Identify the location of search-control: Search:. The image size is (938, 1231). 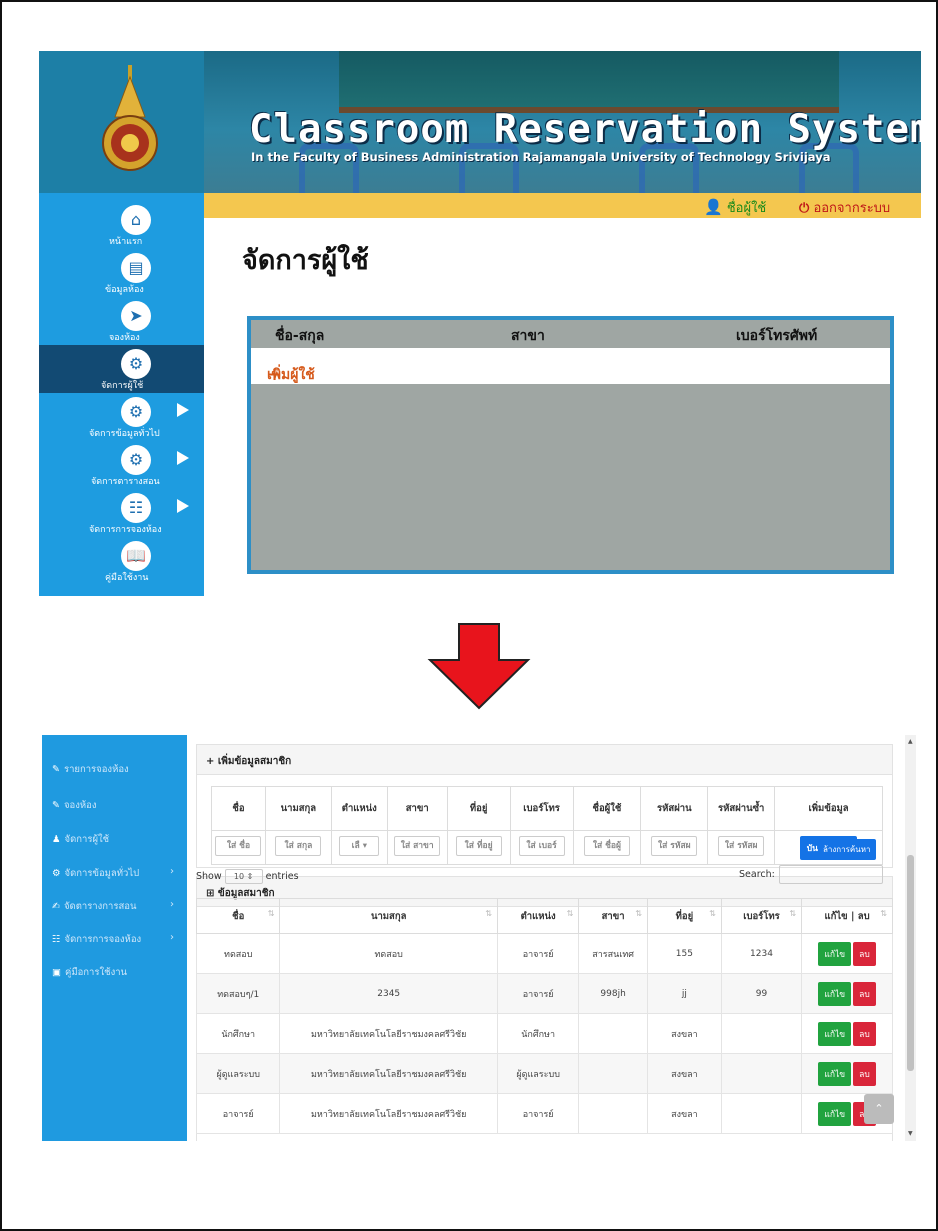
(811, 874).